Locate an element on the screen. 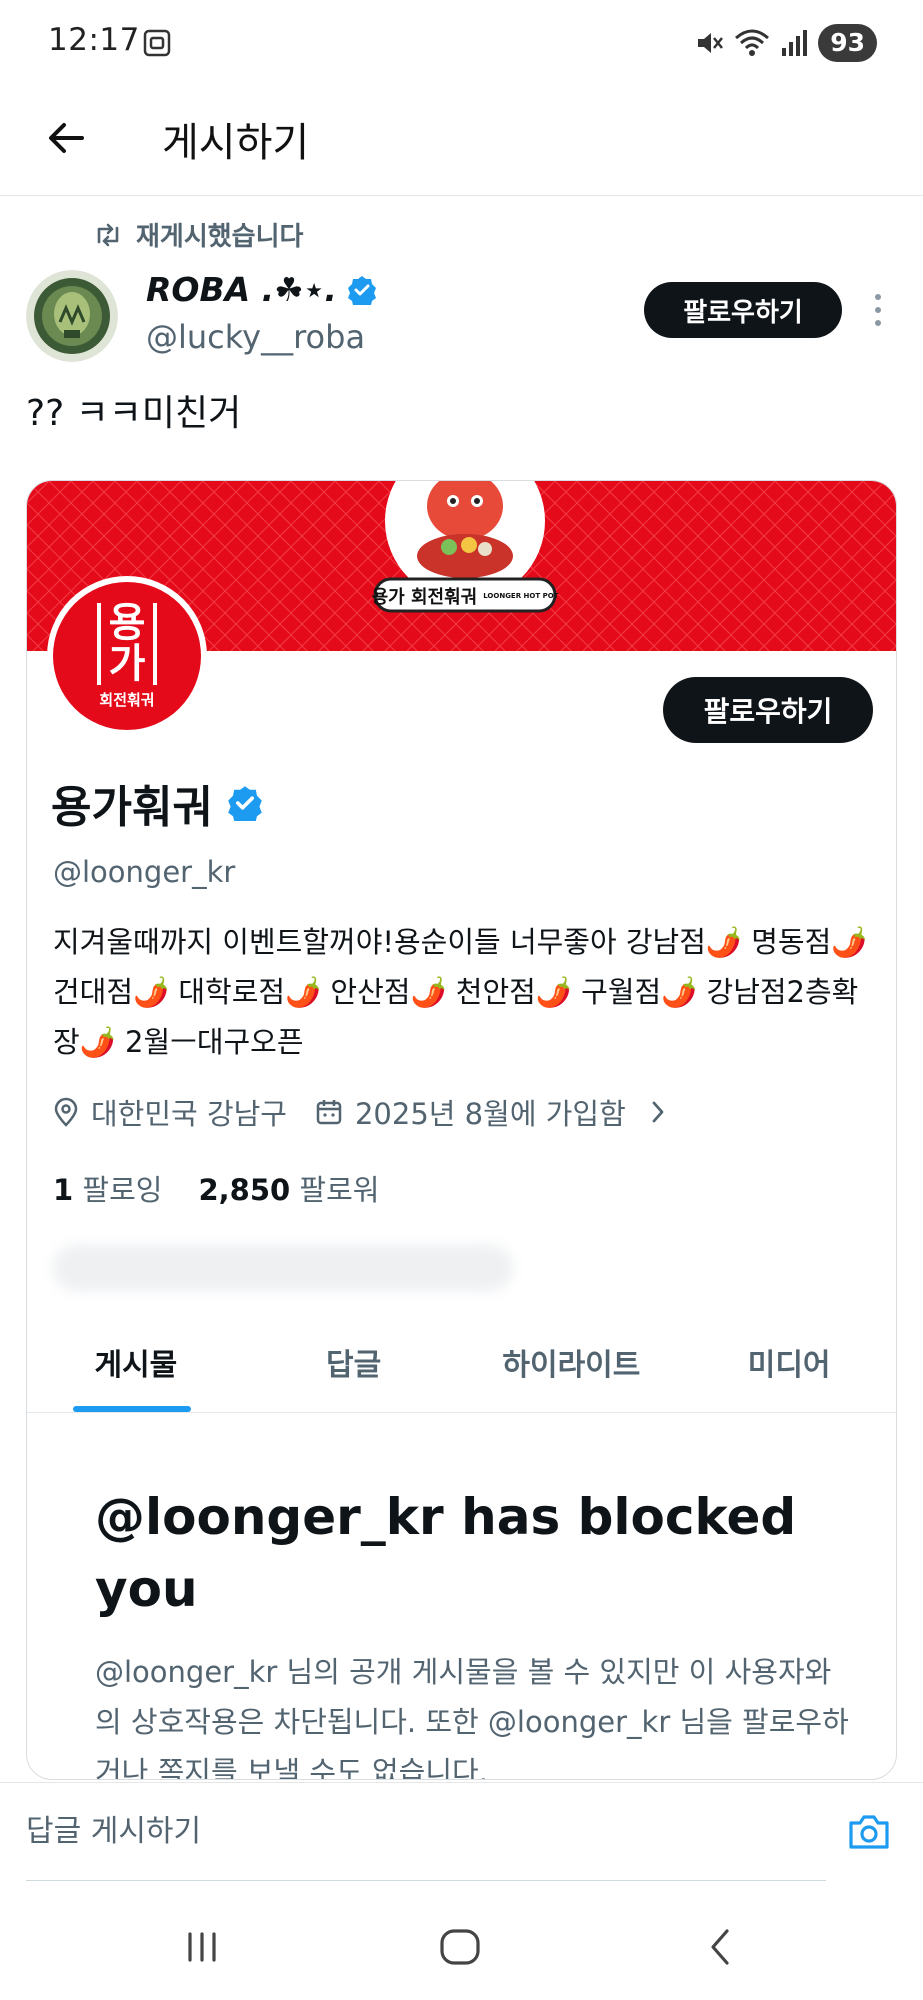 This screenshot has height=2000, width=923. tab-replies: 답글 is located at coordinates (354, 1361).